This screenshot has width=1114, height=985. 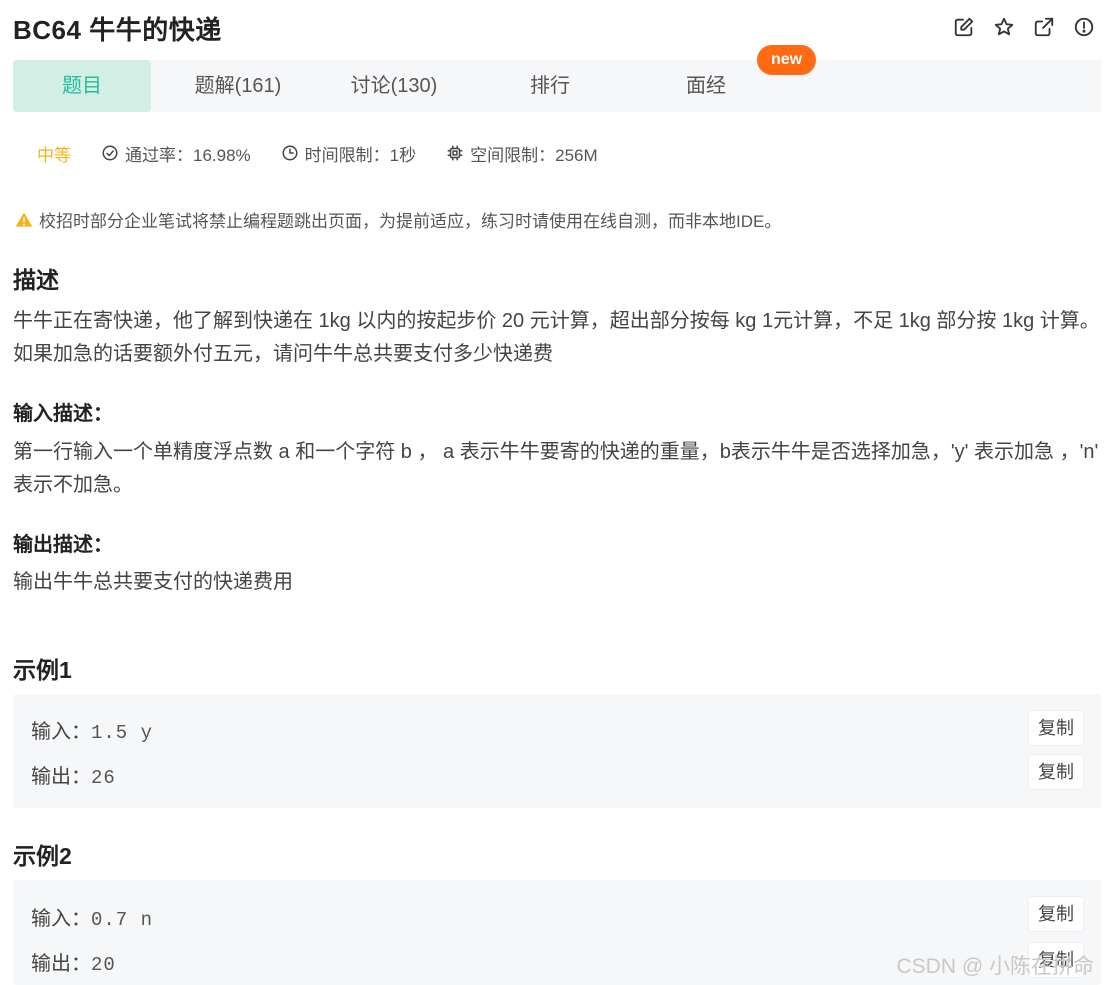 I want to click on page-title: BC64 牛牛的快递, so click(x=117, y=30).